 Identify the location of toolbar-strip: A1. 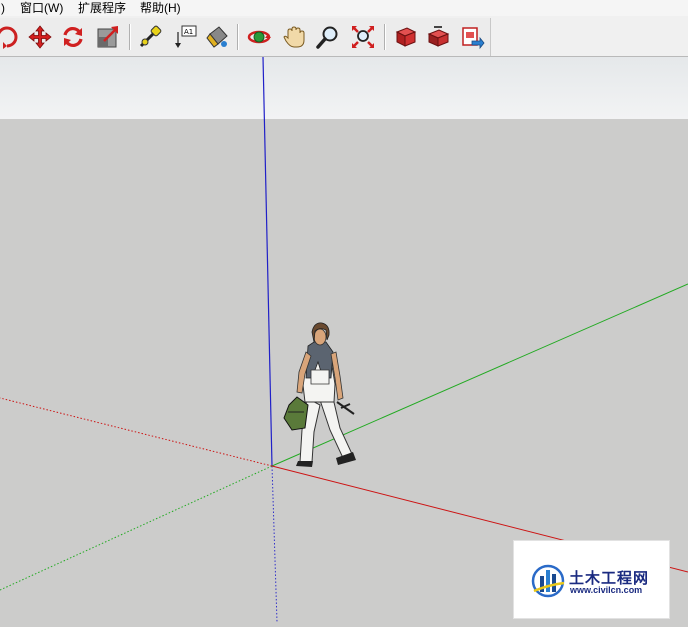
(245, 37).